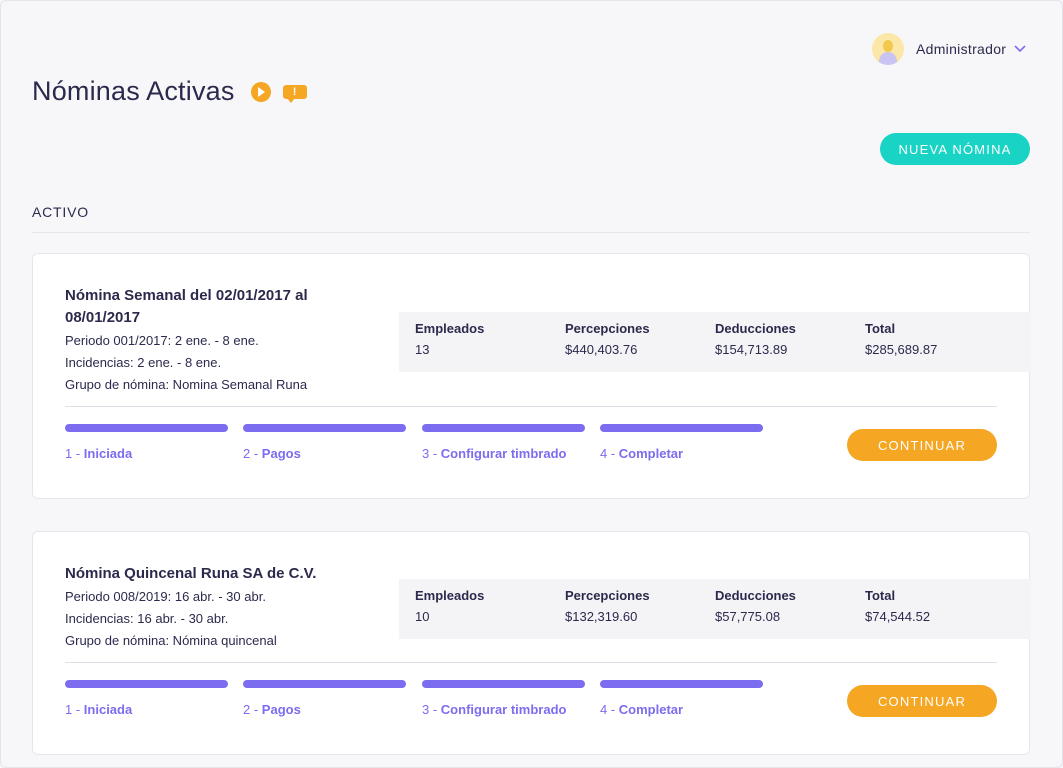 The image size is (1063, 768). What do you see at coordinates (897, 606) in the screenshot?
I see `stat-total: Total $74,544.52` at bounding box center [897, 606].